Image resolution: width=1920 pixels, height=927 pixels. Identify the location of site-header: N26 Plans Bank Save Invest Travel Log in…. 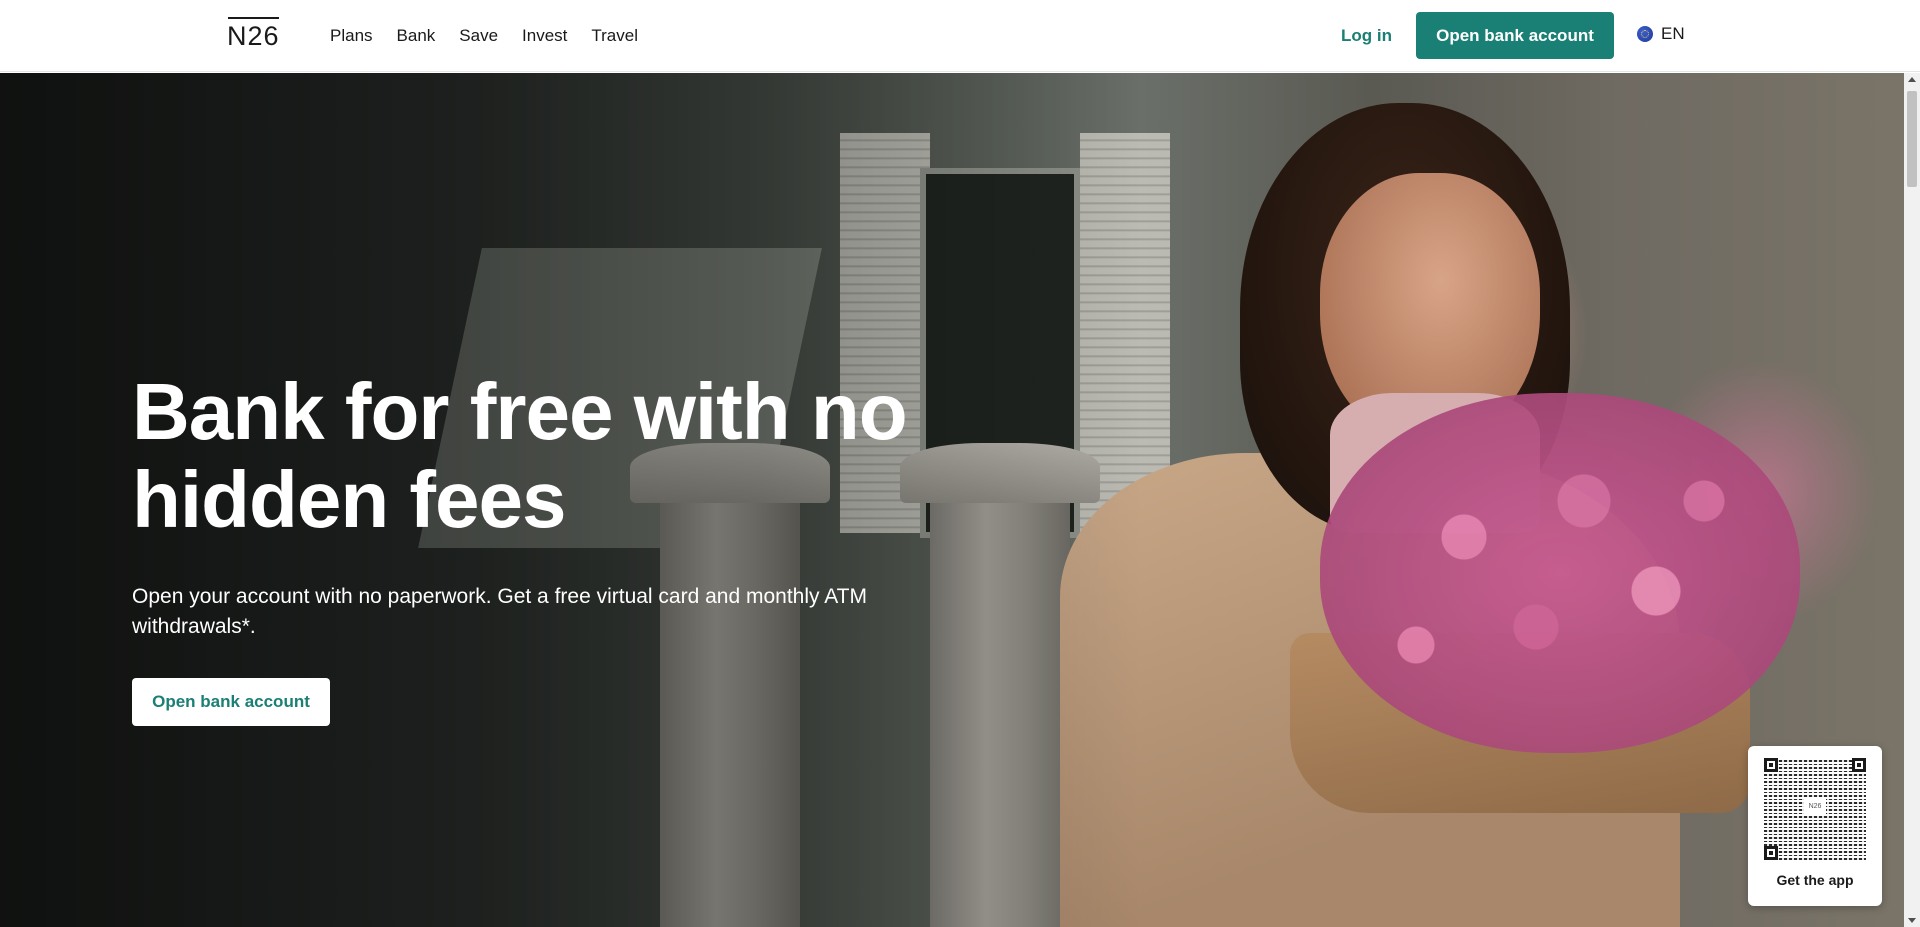
(960, 36).